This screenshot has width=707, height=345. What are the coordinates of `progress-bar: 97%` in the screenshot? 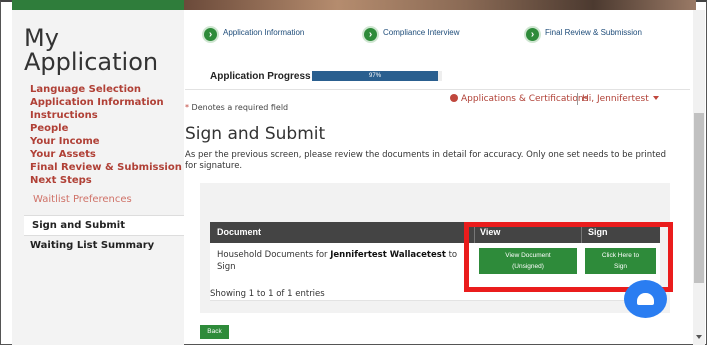 It's located at (377, 76).